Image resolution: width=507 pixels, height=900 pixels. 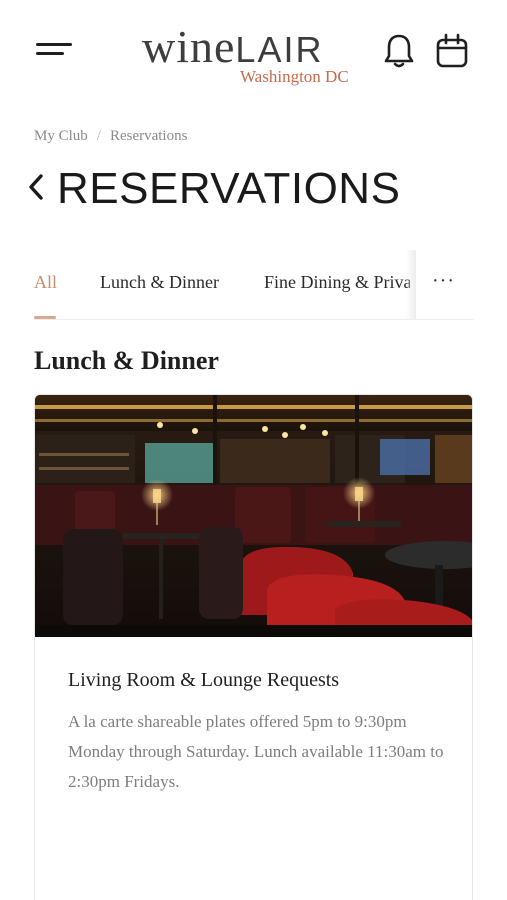 What do you see at coordinates (229, 188) in the screenshot?
I see `page-title: RESERVATIONS` at bounding box center [229, 188].